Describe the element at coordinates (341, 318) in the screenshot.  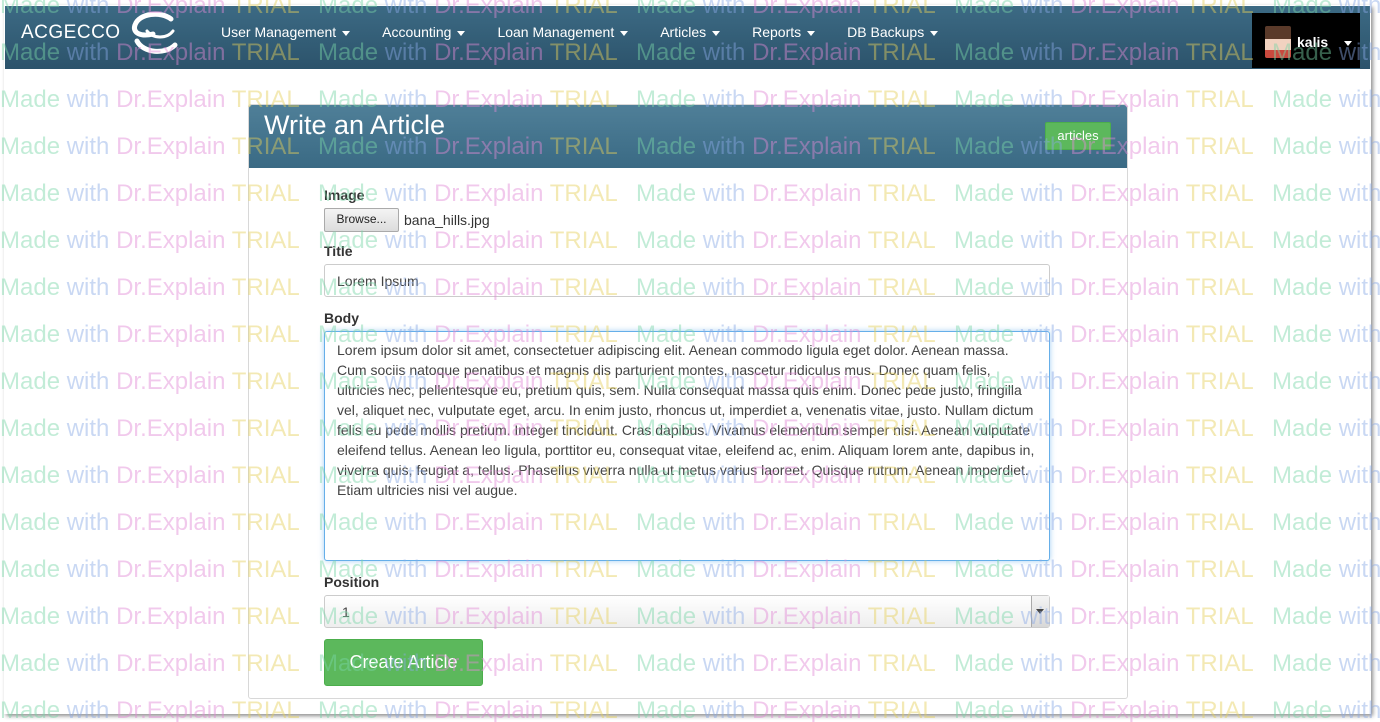
I see `body-label: Body` at that location.